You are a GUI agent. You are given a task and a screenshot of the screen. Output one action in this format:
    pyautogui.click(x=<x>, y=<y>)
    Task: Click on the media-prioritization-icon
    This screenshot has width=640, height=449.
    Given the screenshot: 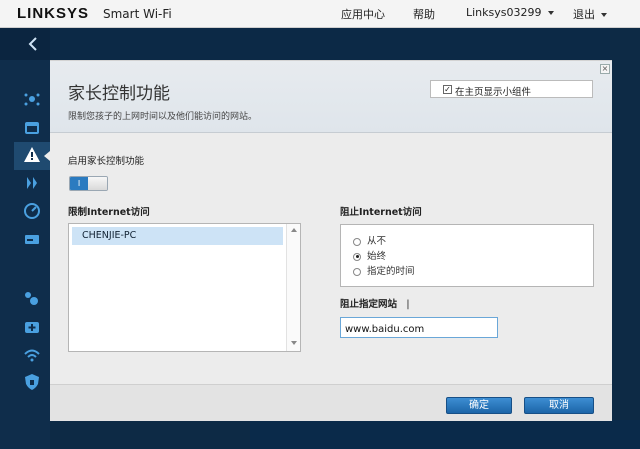 What is the action you would take?
    pyautogui.click(x=32, y=183)
    